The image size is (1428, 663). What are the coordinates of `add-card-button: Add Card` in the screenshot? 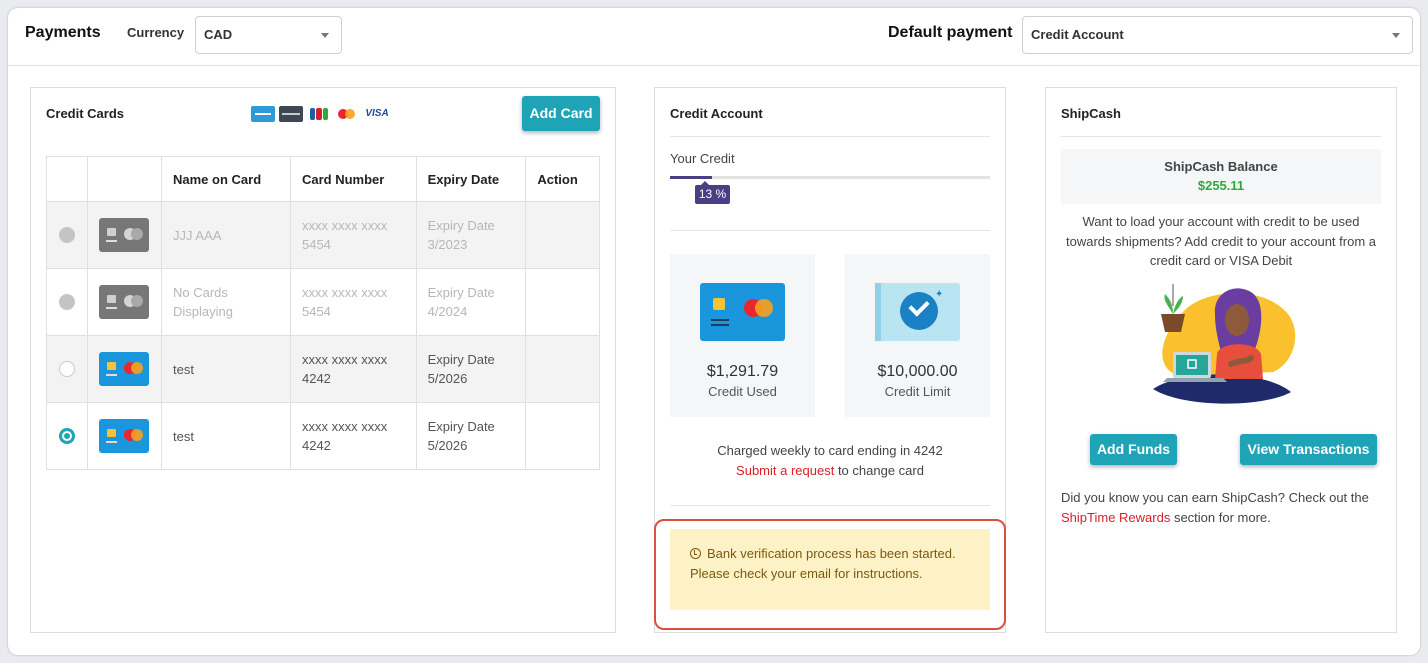 It's located at (561, 113).